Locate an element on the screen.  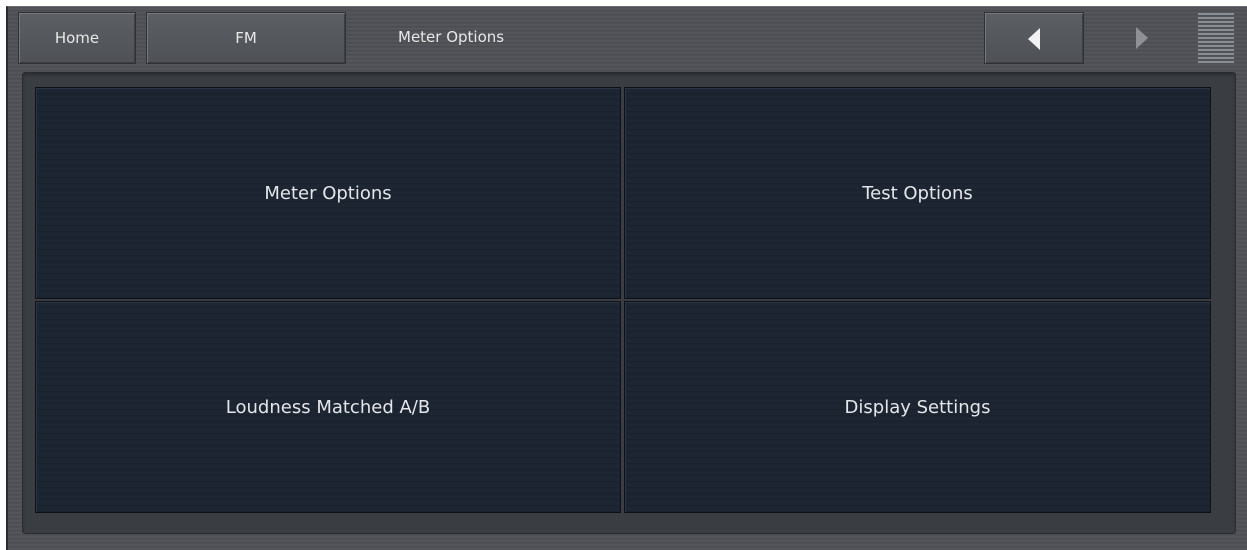
tile-label: Meter Options is located at coordinates (328, 193).